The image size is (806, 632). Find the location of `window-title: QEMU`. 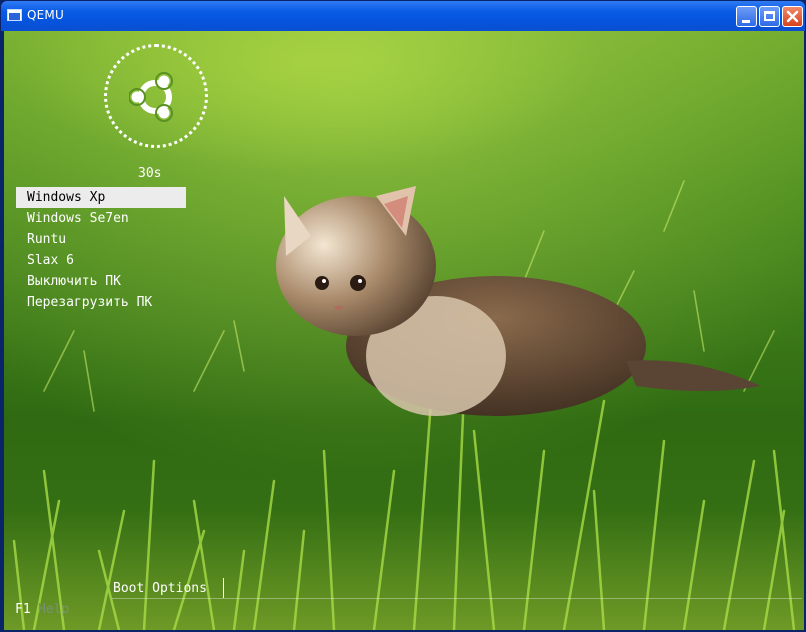

window-title: QEMU is located at coordinates (45, 15).